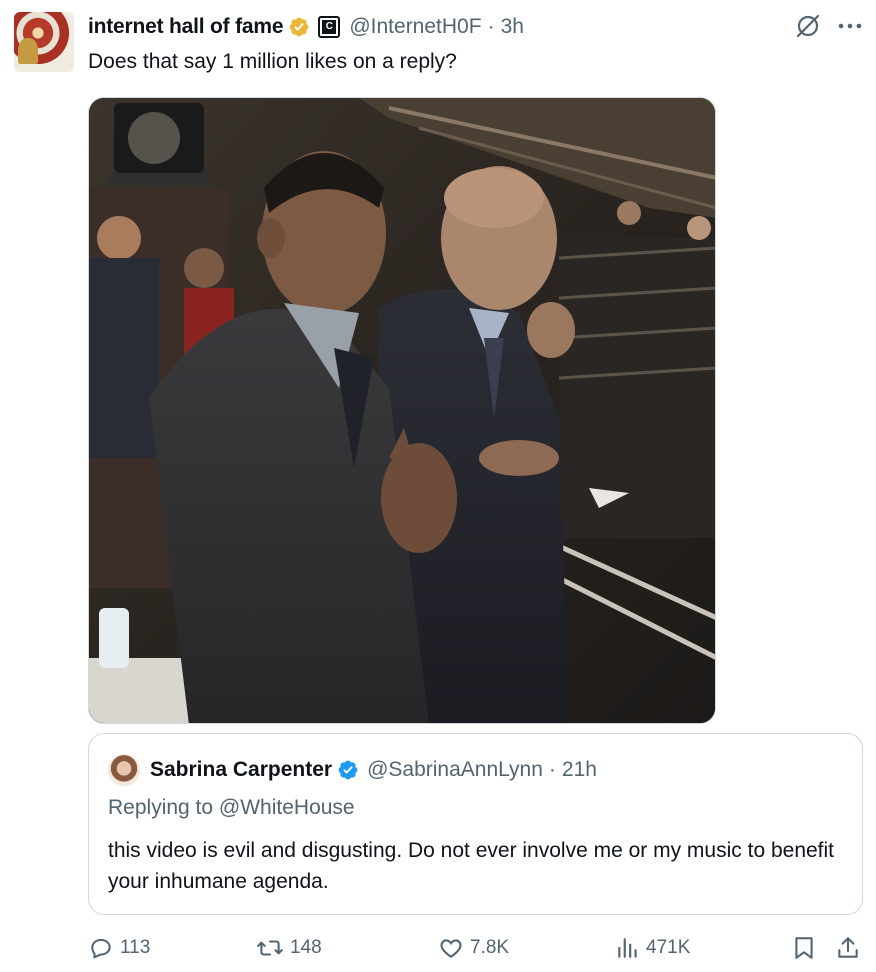  What do you see at coordinates (241, 770) in the screenshot?
I see `quoted-author-display-name: Sabrina Carpenter` at bounding box center [241, 770].